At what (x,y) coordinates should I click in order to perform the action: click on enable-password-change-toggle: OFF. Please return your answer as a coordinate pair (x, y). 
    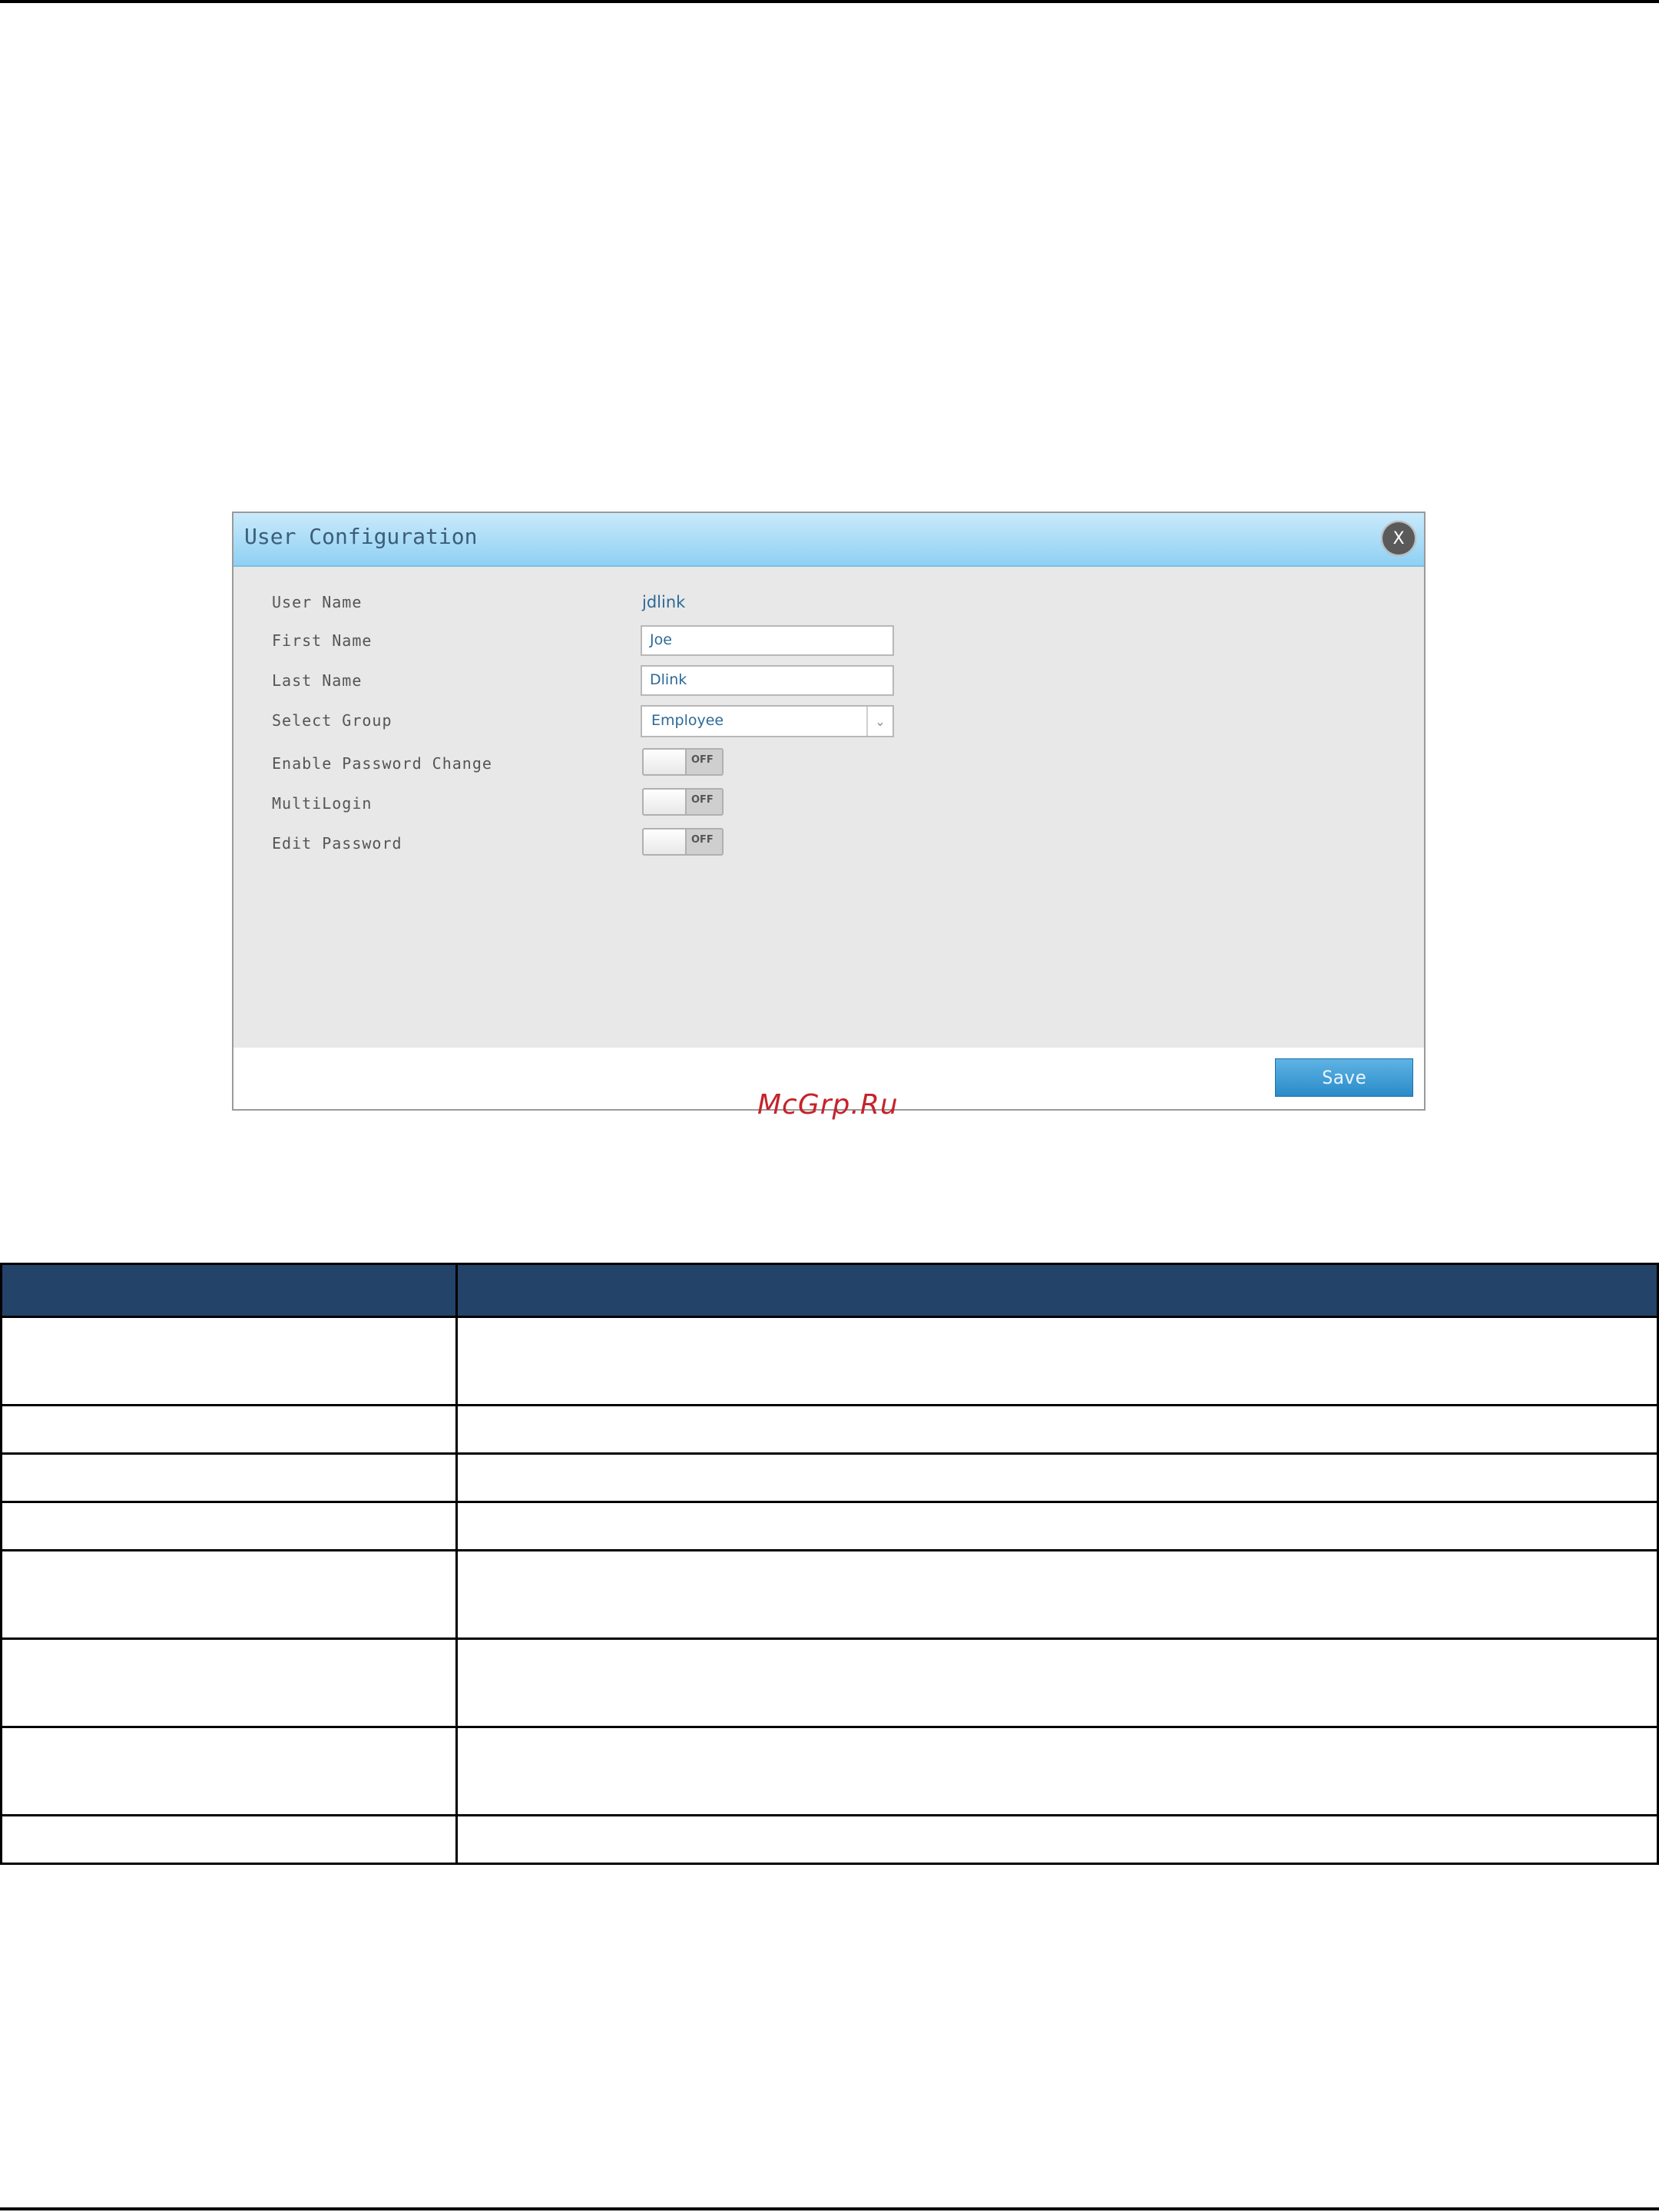
    Looking at the image, I should click on (683, 762).